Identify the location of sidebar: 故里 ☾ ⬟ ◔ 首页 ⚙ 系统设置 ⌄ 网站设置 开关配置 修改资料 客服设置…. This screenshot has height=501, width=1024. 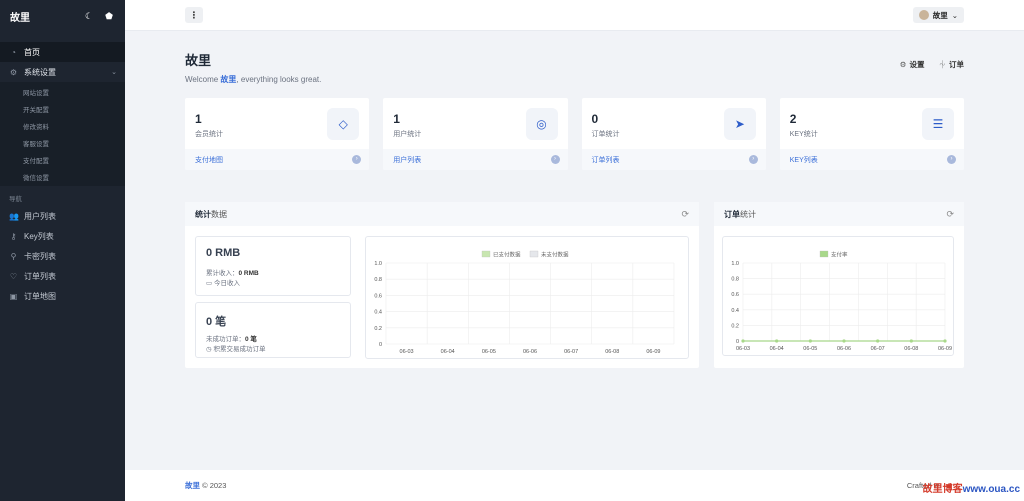
(62, 250).